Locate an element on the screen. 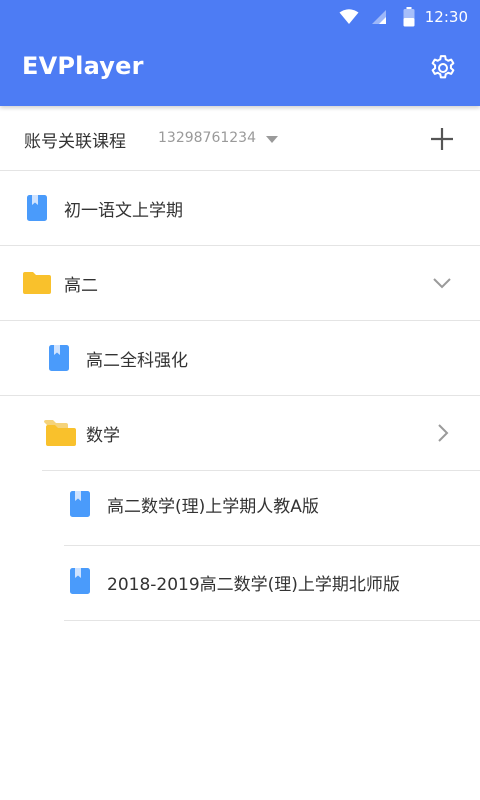  gear-icon is located at coordinates (443, 67).